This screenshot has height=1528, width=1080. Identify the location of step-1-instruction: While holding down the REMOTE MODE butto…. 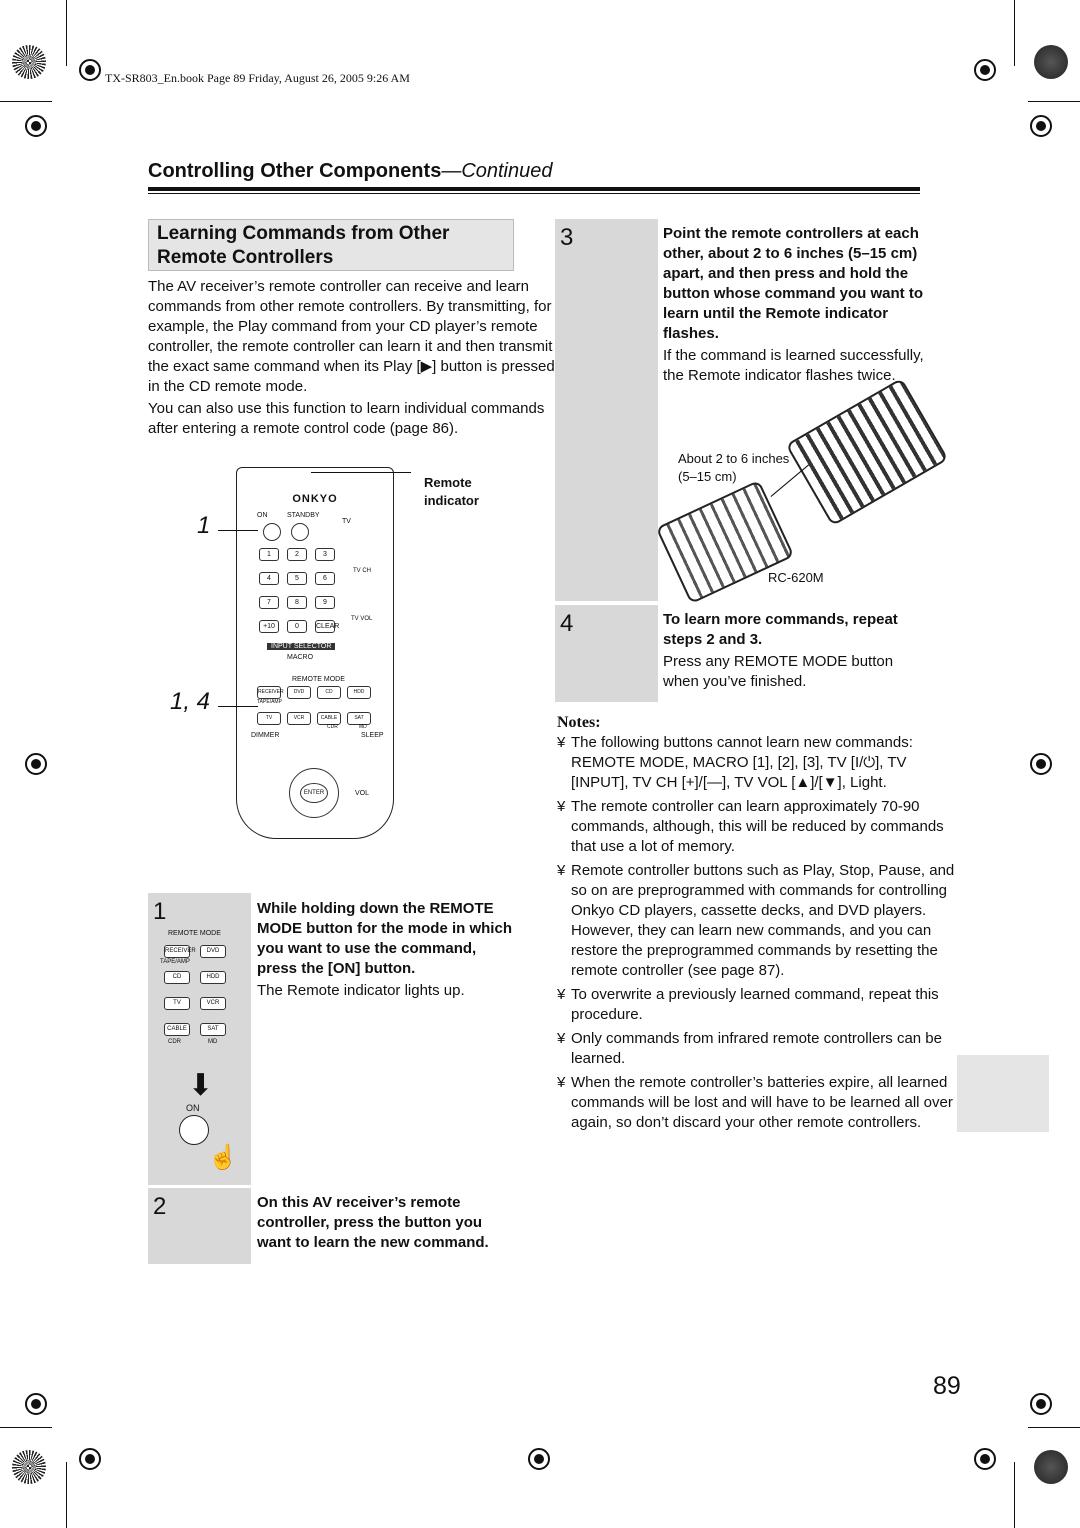
(384, 938).